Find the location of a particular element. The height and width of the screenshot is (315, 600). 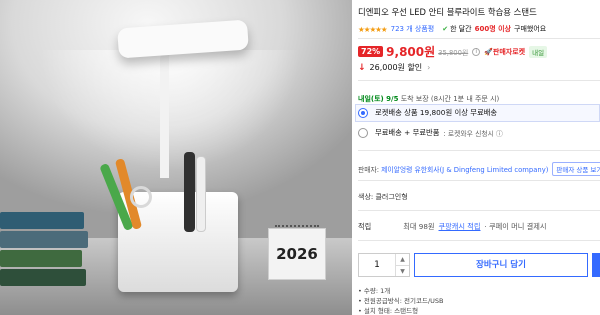

sale-price: 9,800원 is located at coordinates (411, 52).